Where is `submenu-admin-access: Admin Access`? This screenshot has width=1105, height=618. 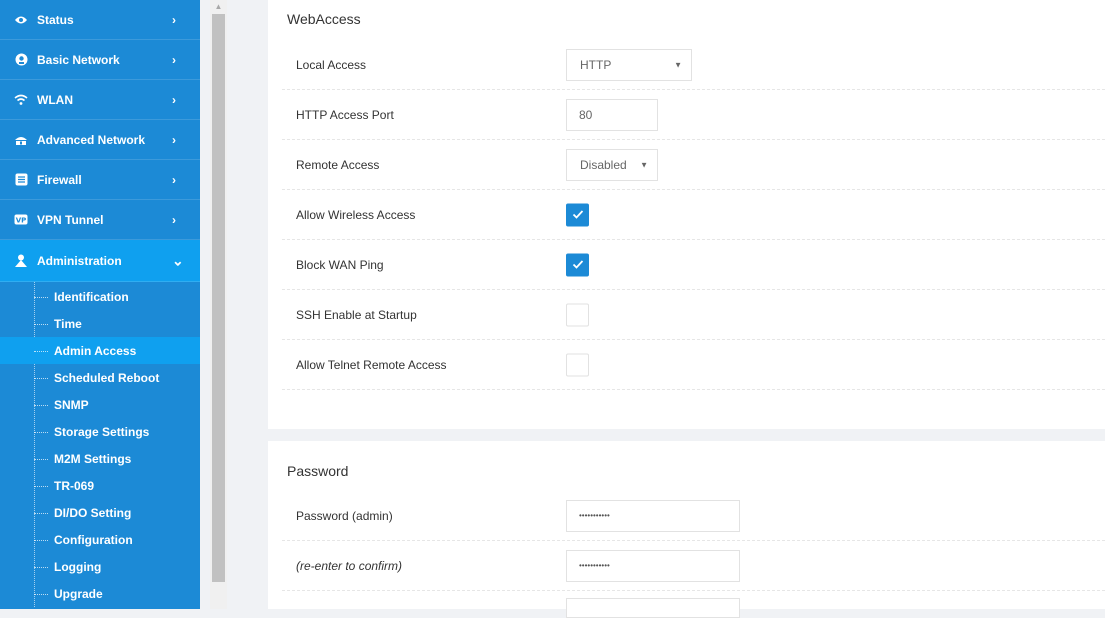 submenu-admin-access: Admin Access is located at coordinates (100, 350).